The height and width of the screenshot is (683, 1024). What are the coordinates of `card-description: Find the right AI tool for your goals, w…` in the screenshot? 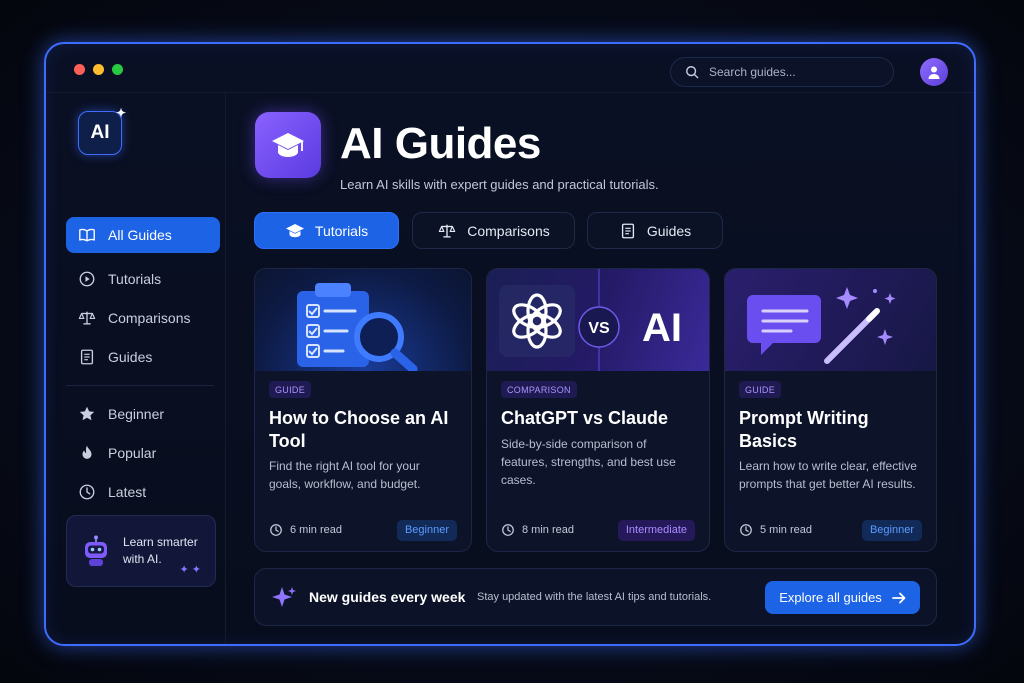 It's located at (345, 475).